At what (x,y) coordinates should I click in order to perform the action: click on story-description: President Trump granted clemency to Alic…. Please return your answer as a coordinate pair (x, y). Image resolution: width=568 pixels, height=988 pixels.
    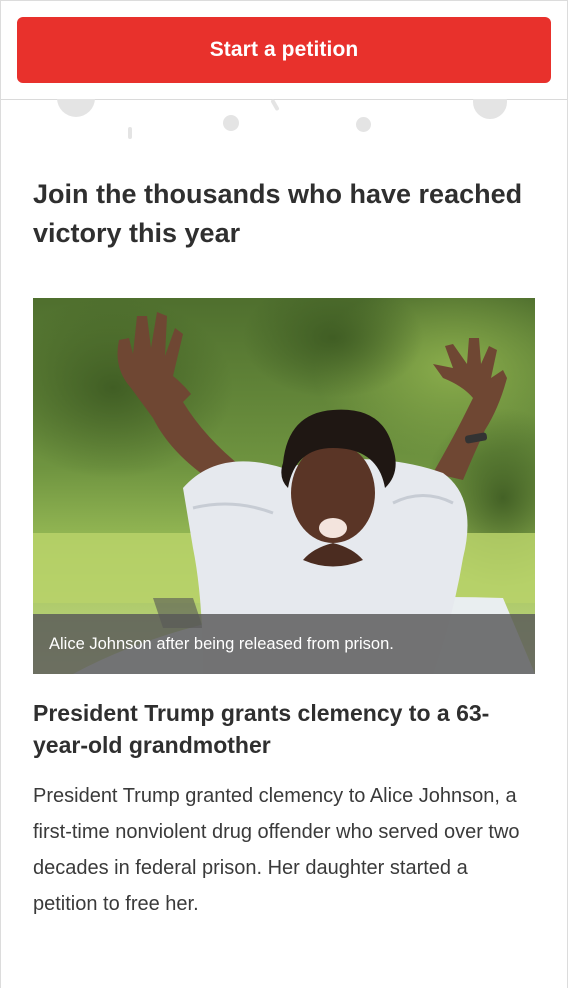
    Looking at the image, I should click on (276, 850).